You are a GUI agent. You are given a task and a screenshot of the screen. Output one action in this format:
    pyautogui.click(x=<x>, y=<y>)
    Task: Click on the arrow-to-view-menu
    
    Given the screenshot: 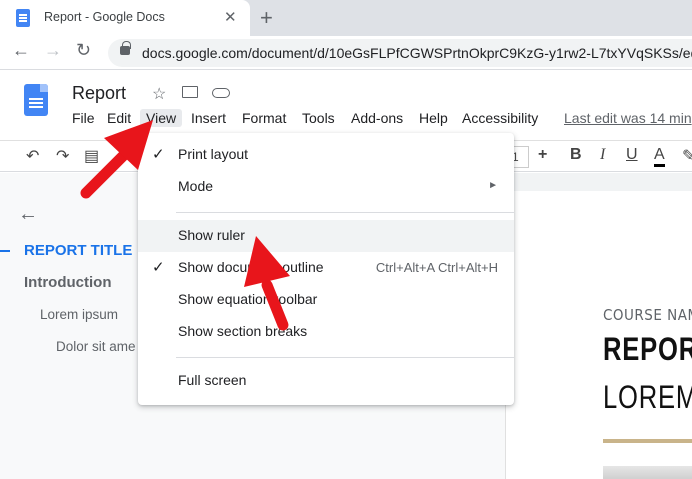 What is the action you would take?
    pyautogui.click(x=116, y=159)
    